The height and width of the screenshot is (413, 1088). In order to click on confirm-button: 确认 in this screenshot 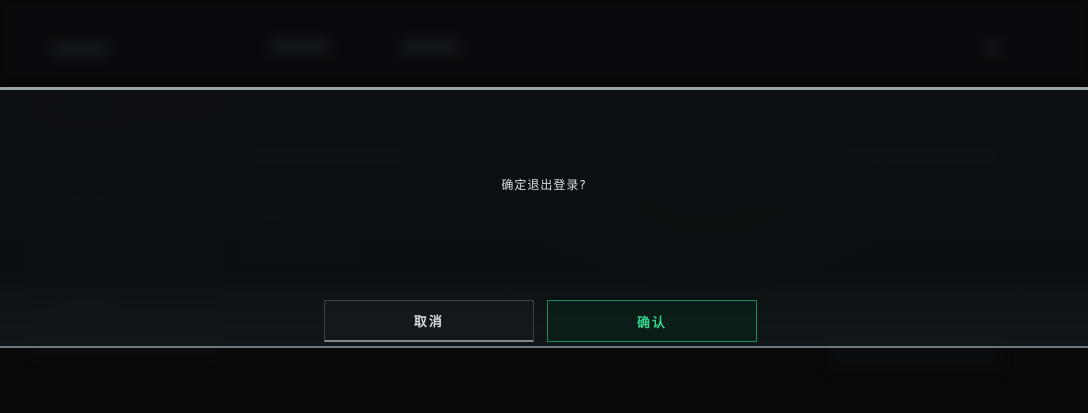, I will do `click(652, 321)`.